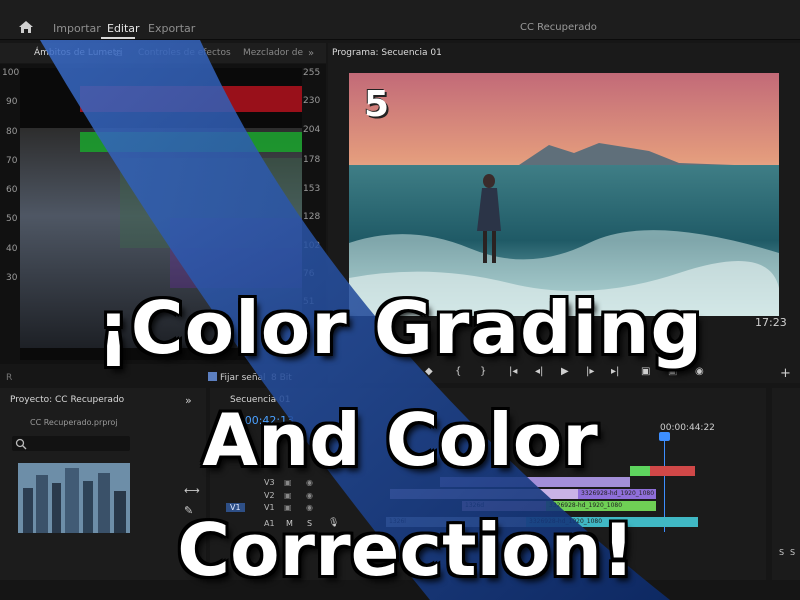 This screenshot has height=600, width=800. I want to click on tab-effect-controls: Controles de efectos, so click(184, 53).